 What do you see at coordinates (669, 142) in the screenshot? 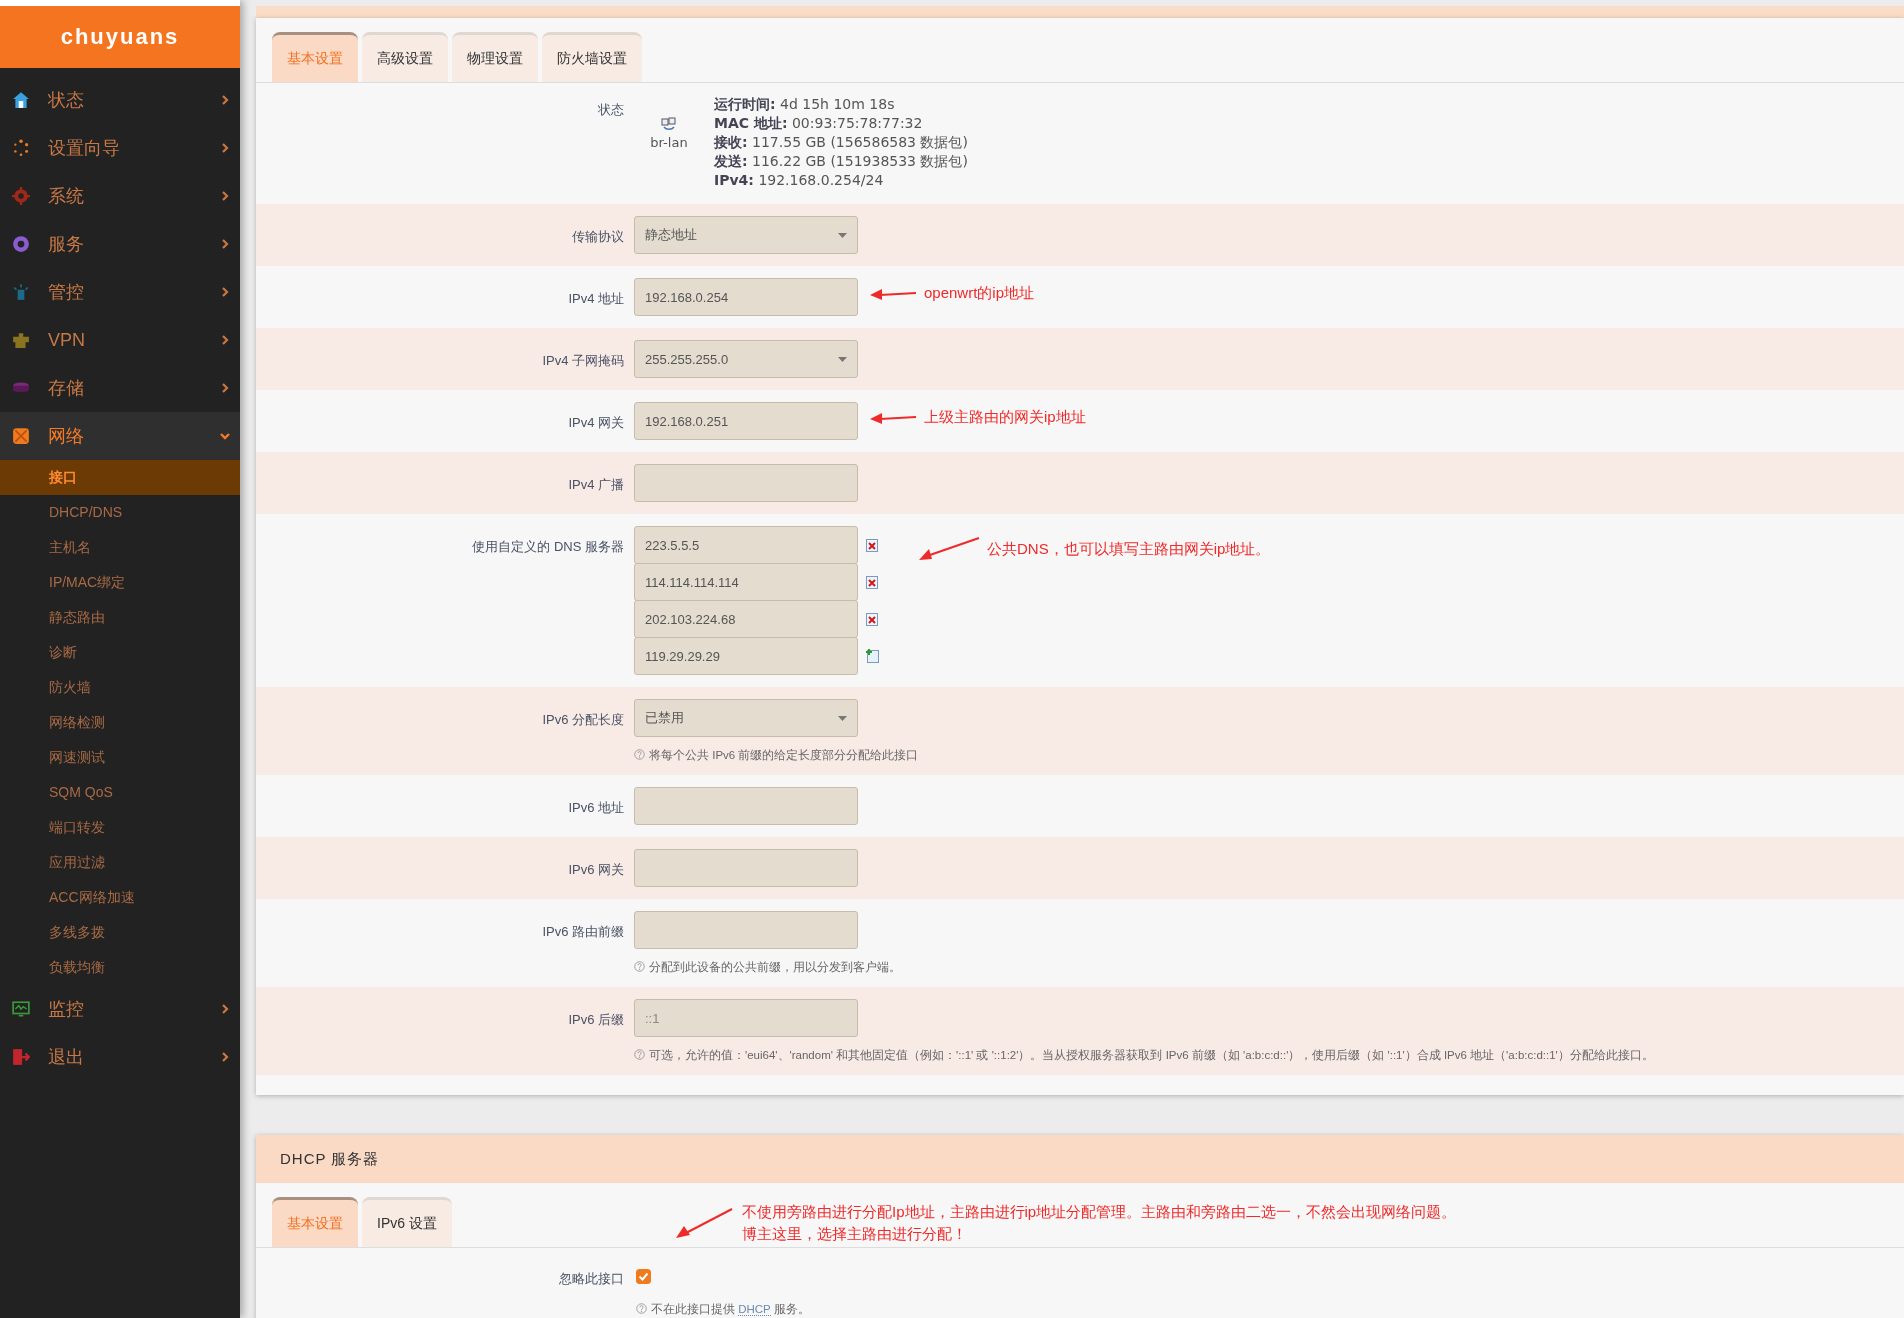
I see `device-name: br-lan` at bounding box center [669, 142].